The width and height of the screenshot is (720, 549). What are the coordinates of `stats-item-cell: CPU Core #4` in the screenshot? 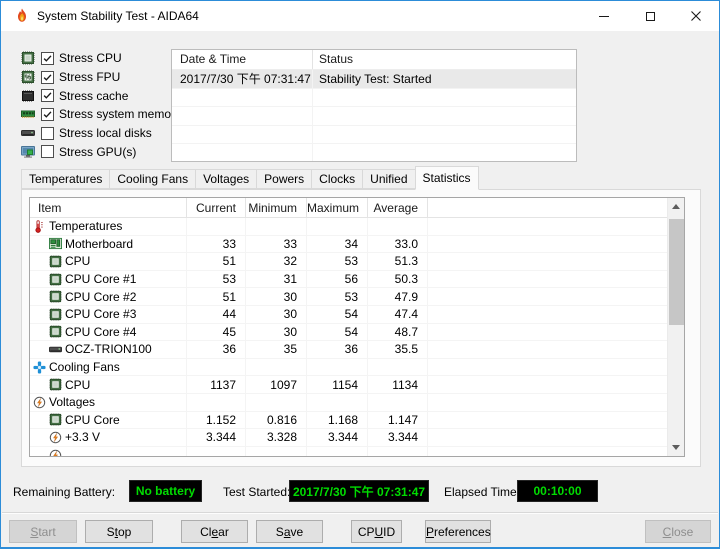 It's located at (108, 332).